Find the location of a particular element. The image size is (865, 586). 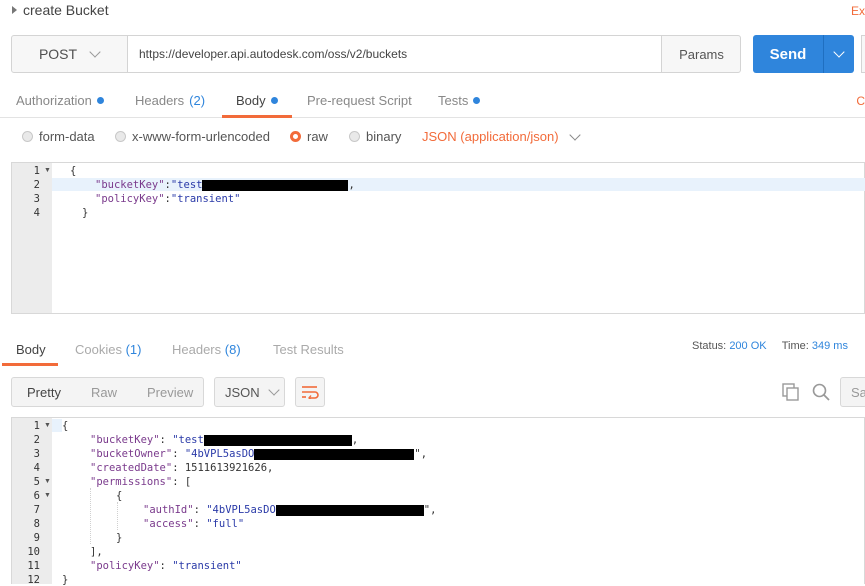

json-key: "permissions" is located at coordinates (131, 482).